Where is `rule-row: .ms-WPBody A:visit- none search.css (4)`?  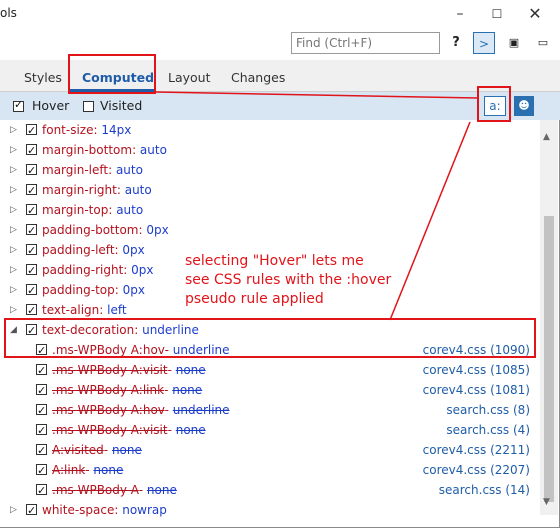
rule-row: .ms-WPBody A:visit- none search.css (4) is located at coordinates (270, 430).